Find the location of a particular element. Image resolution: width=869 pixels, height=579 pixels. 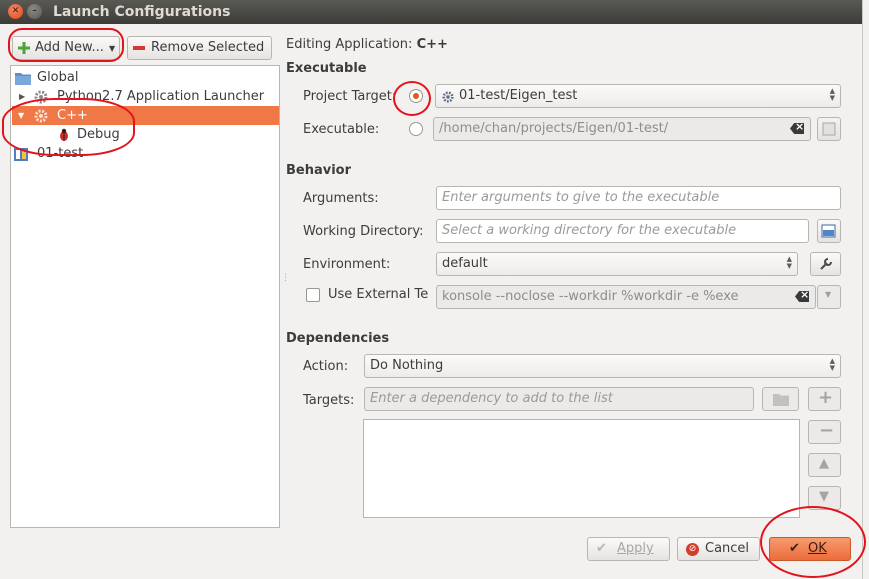

file-open-icon is located at coordinates (829, 129).